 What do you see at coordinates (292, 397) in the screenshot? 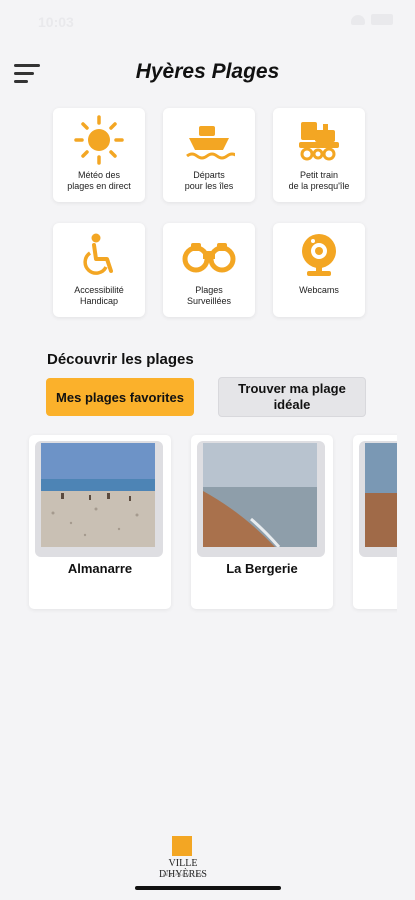
I see `find-ideal-beach-button: Trouver ma plage idéale` at bounding box center [292, 397].